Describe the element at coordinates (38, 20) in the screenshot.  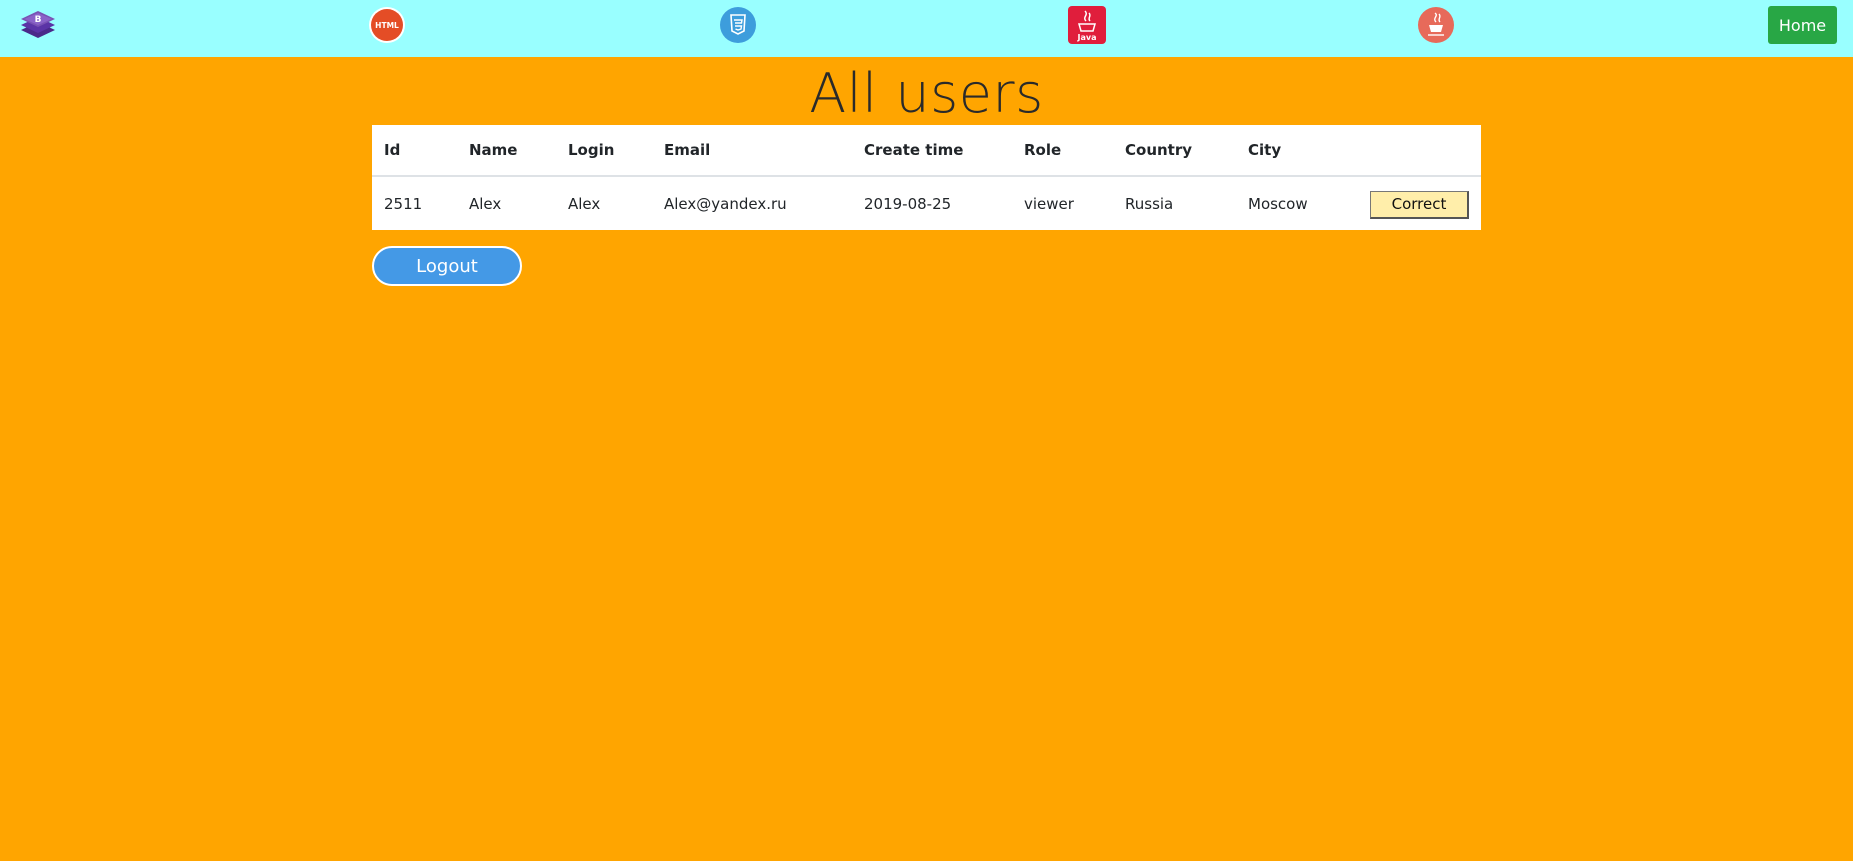
I see `svg-text: B` at that location.